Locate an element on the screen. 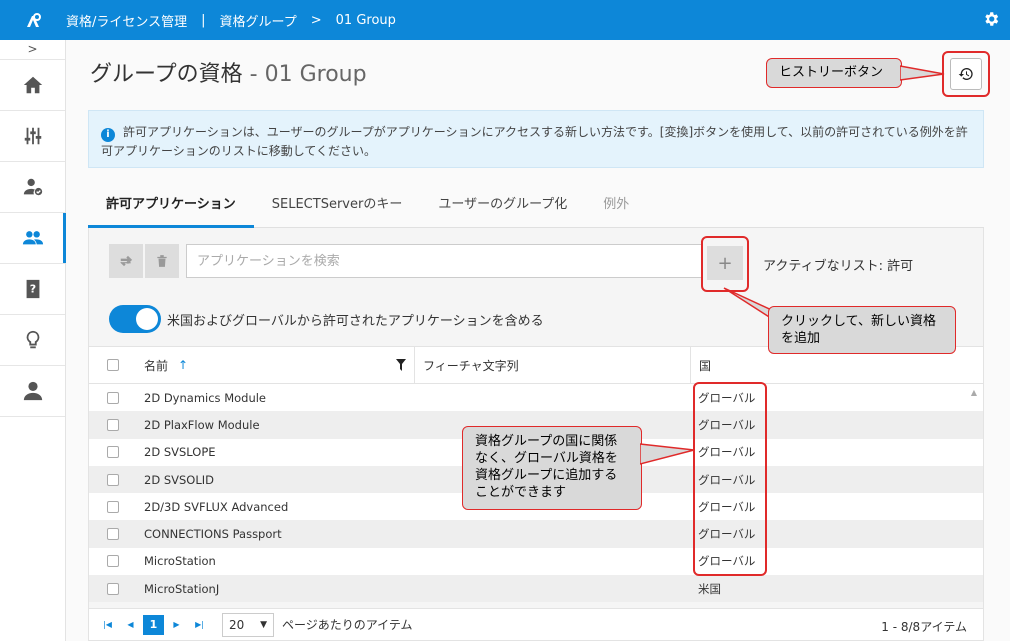 This screenshot has height=641, width=1010. delete-button is located at coordinates (162, 261).